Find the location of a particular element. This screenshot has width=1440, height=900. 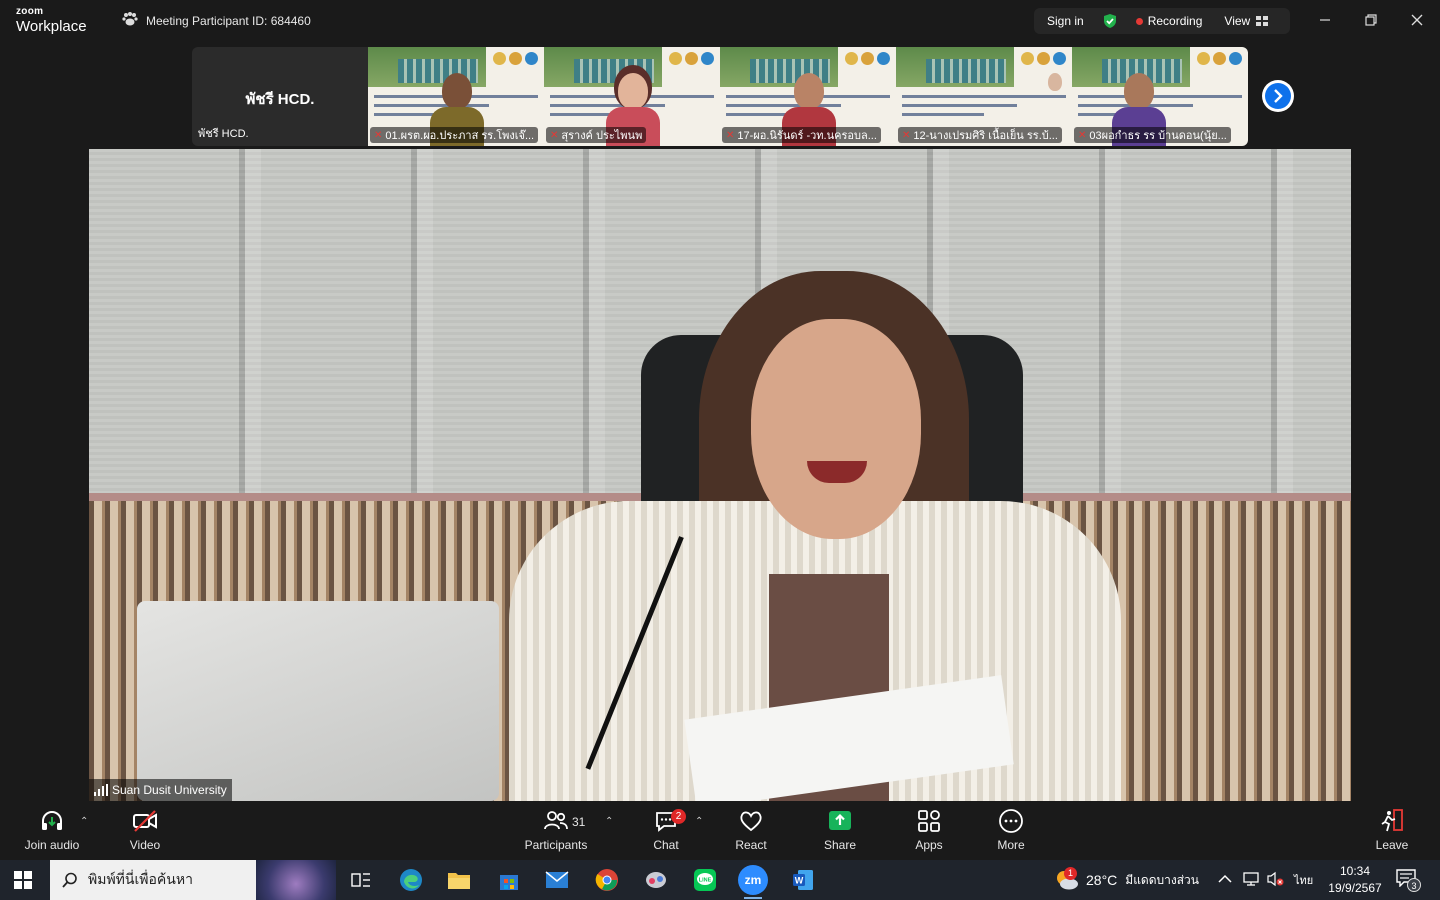

recording-indicator: Recording is located at coordinates (1175, 21).